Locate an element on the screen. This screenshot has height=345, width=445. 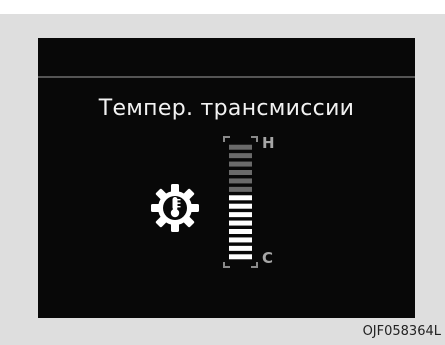
cold-label: C is located at coordinates (268, 258).